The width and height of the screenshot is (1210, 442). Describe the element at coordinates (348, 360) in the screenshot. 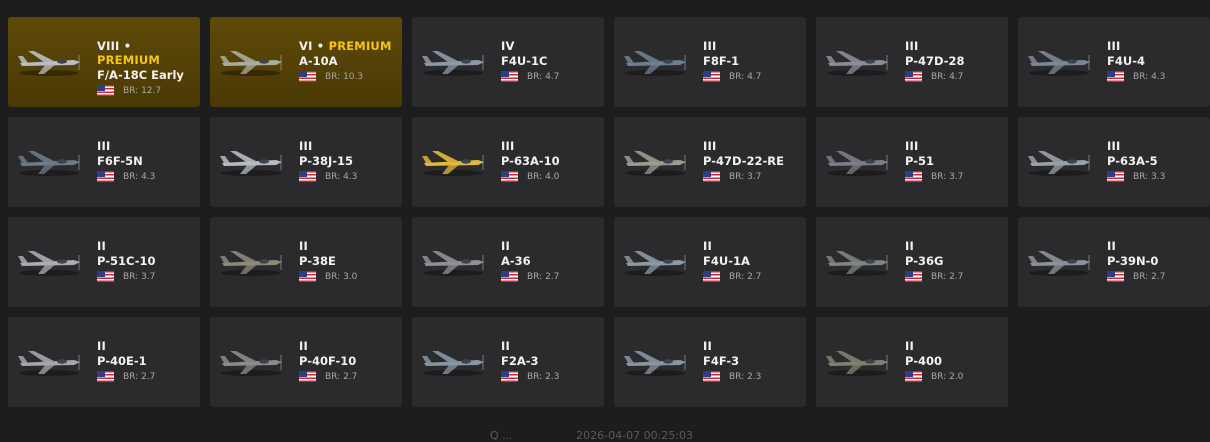

I see `vehicle-info: II P-40F-10 BR: 2.7` at that location.